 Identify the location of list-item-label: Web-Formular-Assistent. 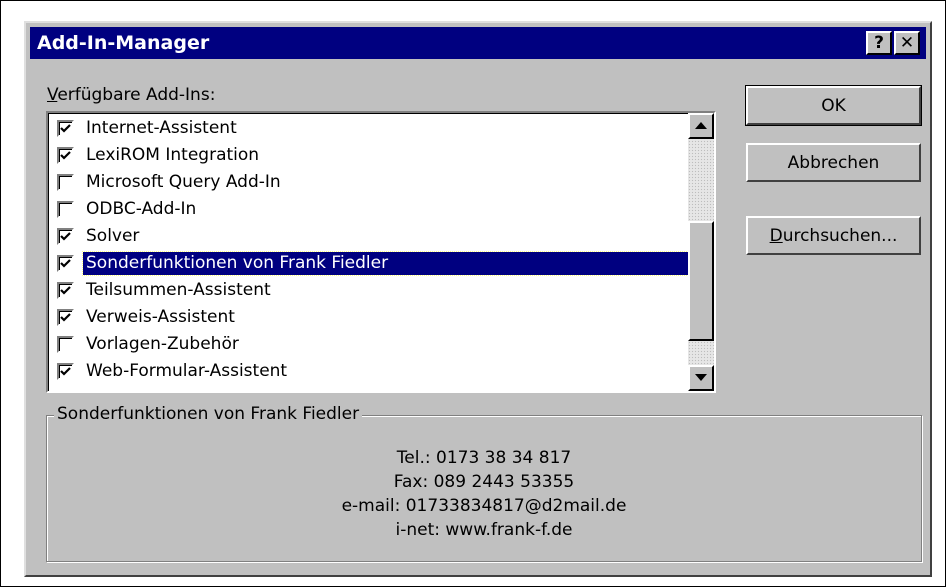
(187, 371).